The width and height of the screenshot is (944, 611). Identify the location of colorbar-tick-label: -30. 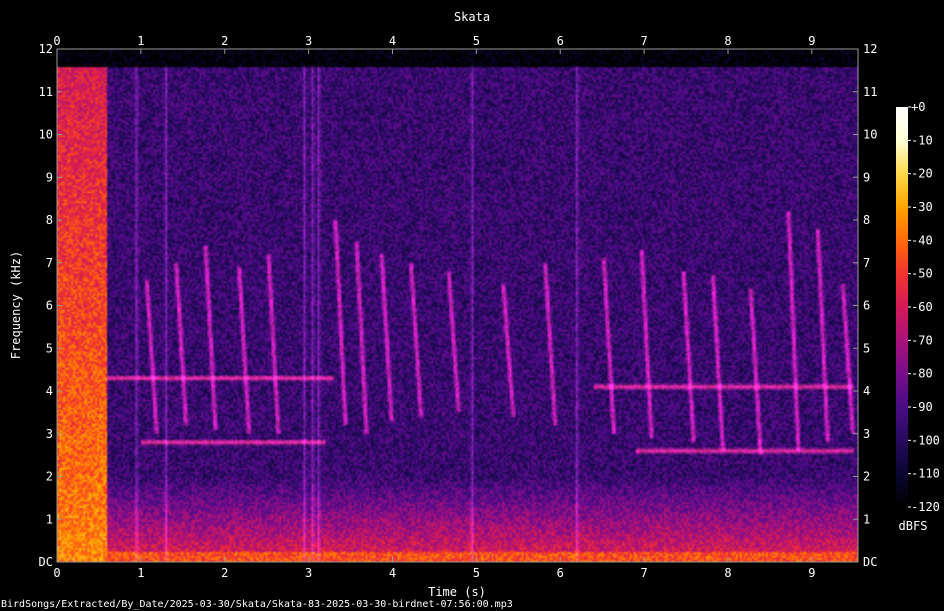
(922, 207).